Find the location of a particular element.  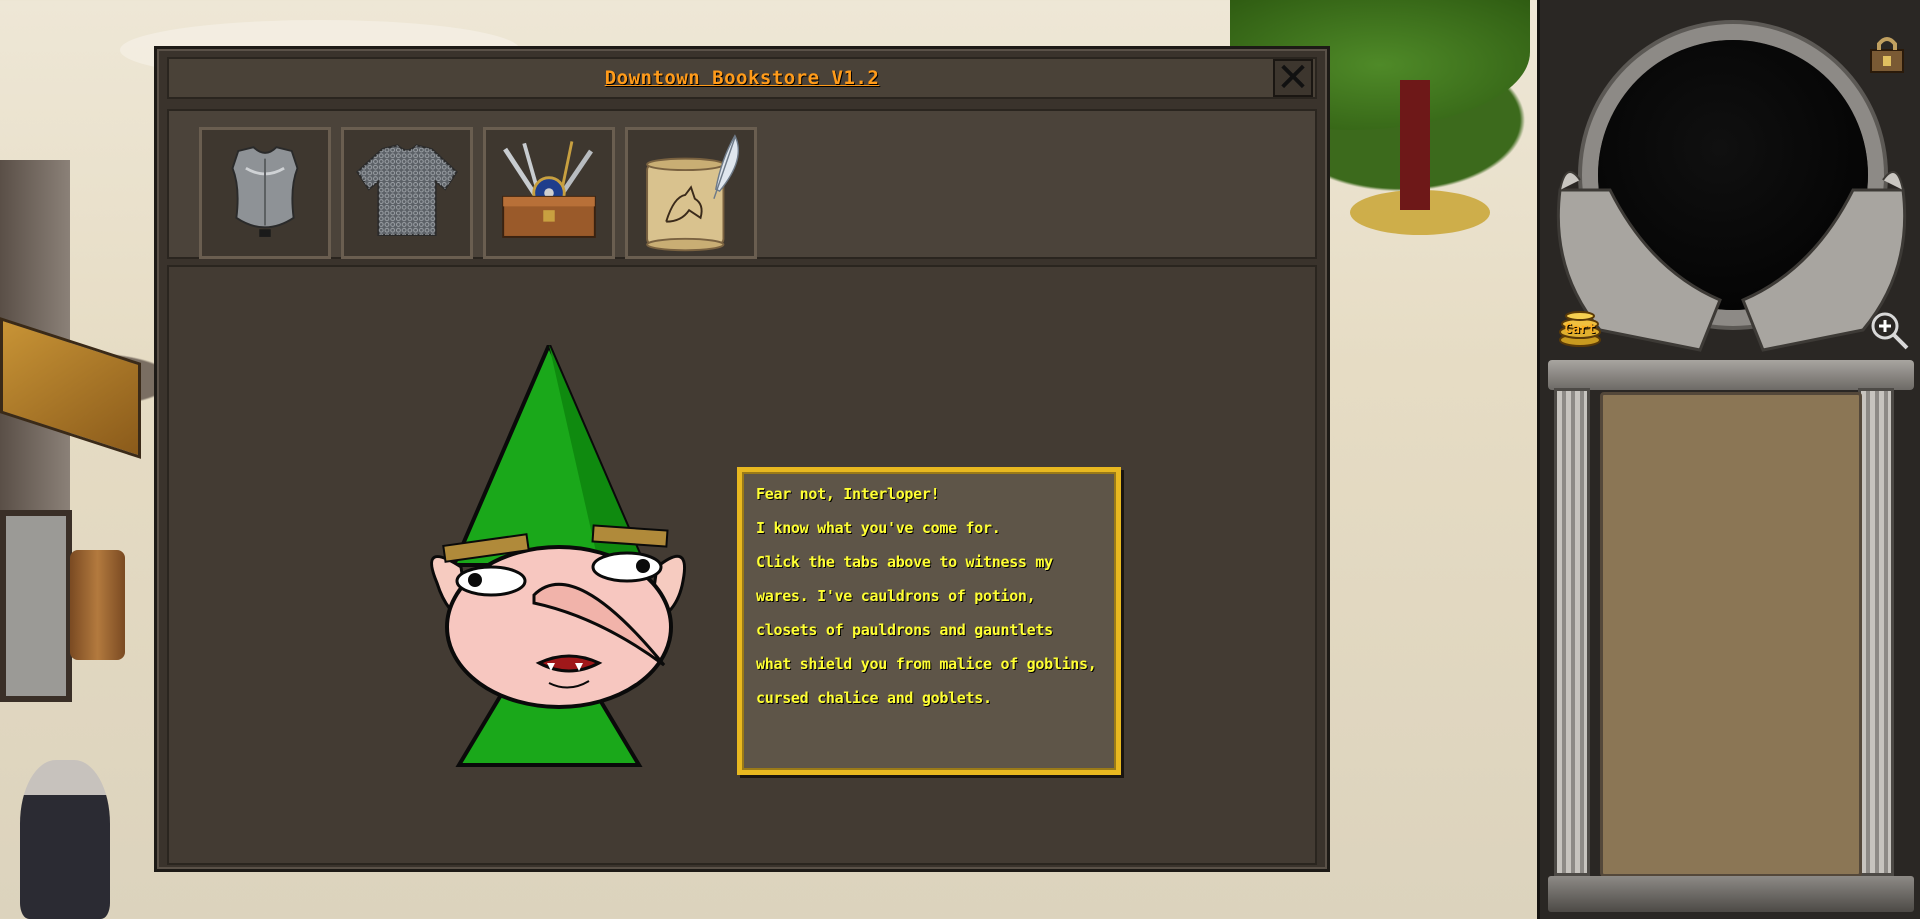

tab-weapons is located at coordinates (549, 193).